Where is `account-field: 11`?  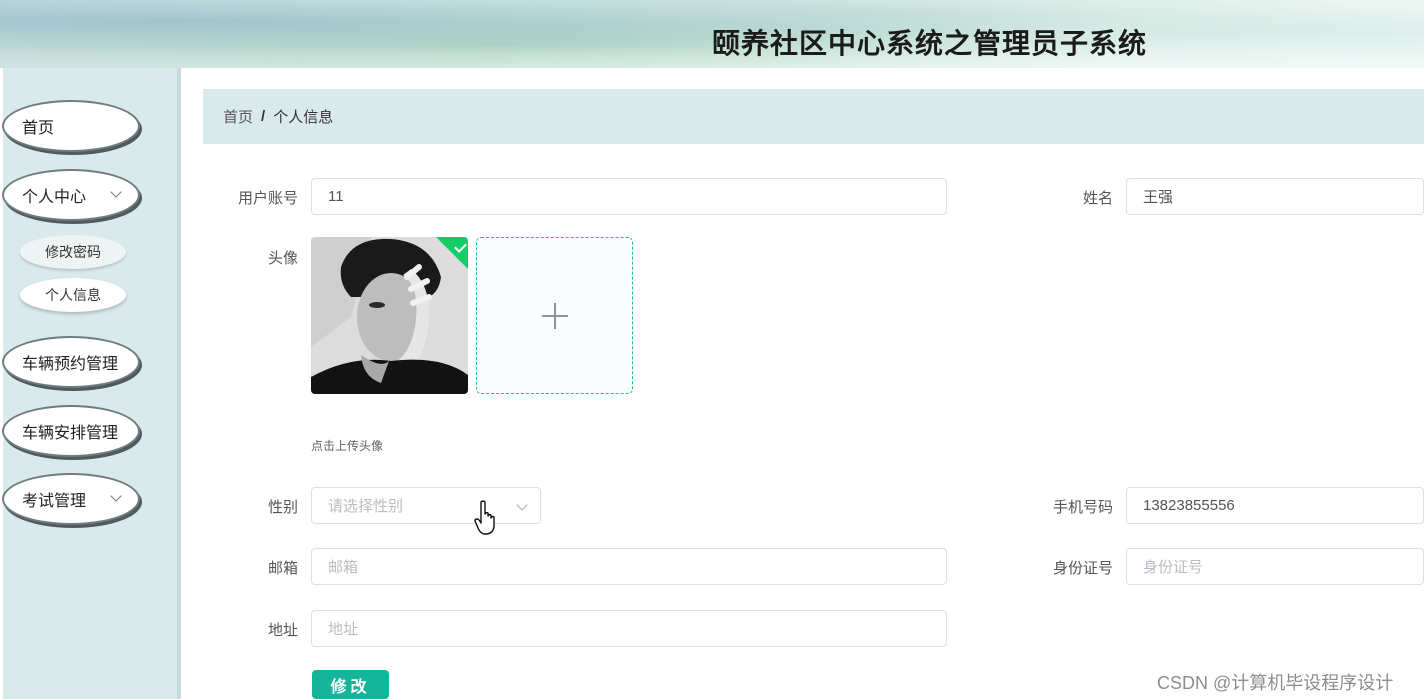
account-field: 11 is located at coordinates (629, 196).